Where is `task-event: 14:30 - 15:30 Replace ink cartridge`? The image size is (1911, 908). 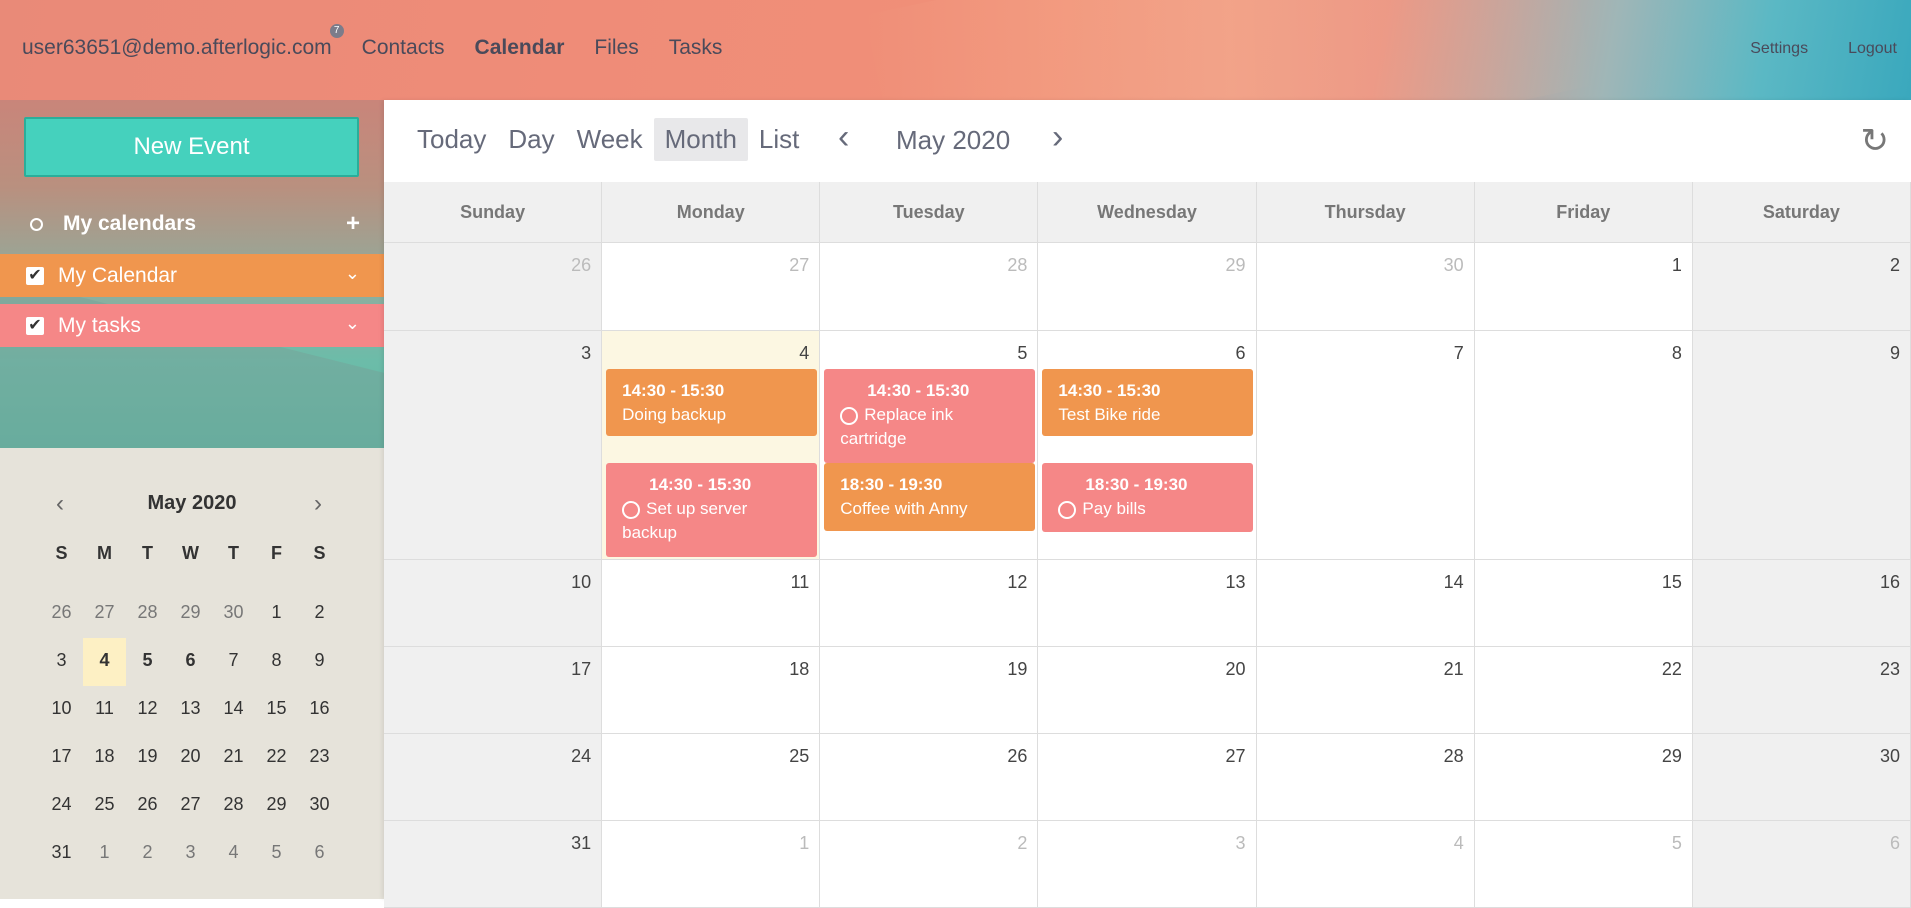 task-event: 14:30 - 15:30 Replace ink cartridge is located at coordinates (930, 416).